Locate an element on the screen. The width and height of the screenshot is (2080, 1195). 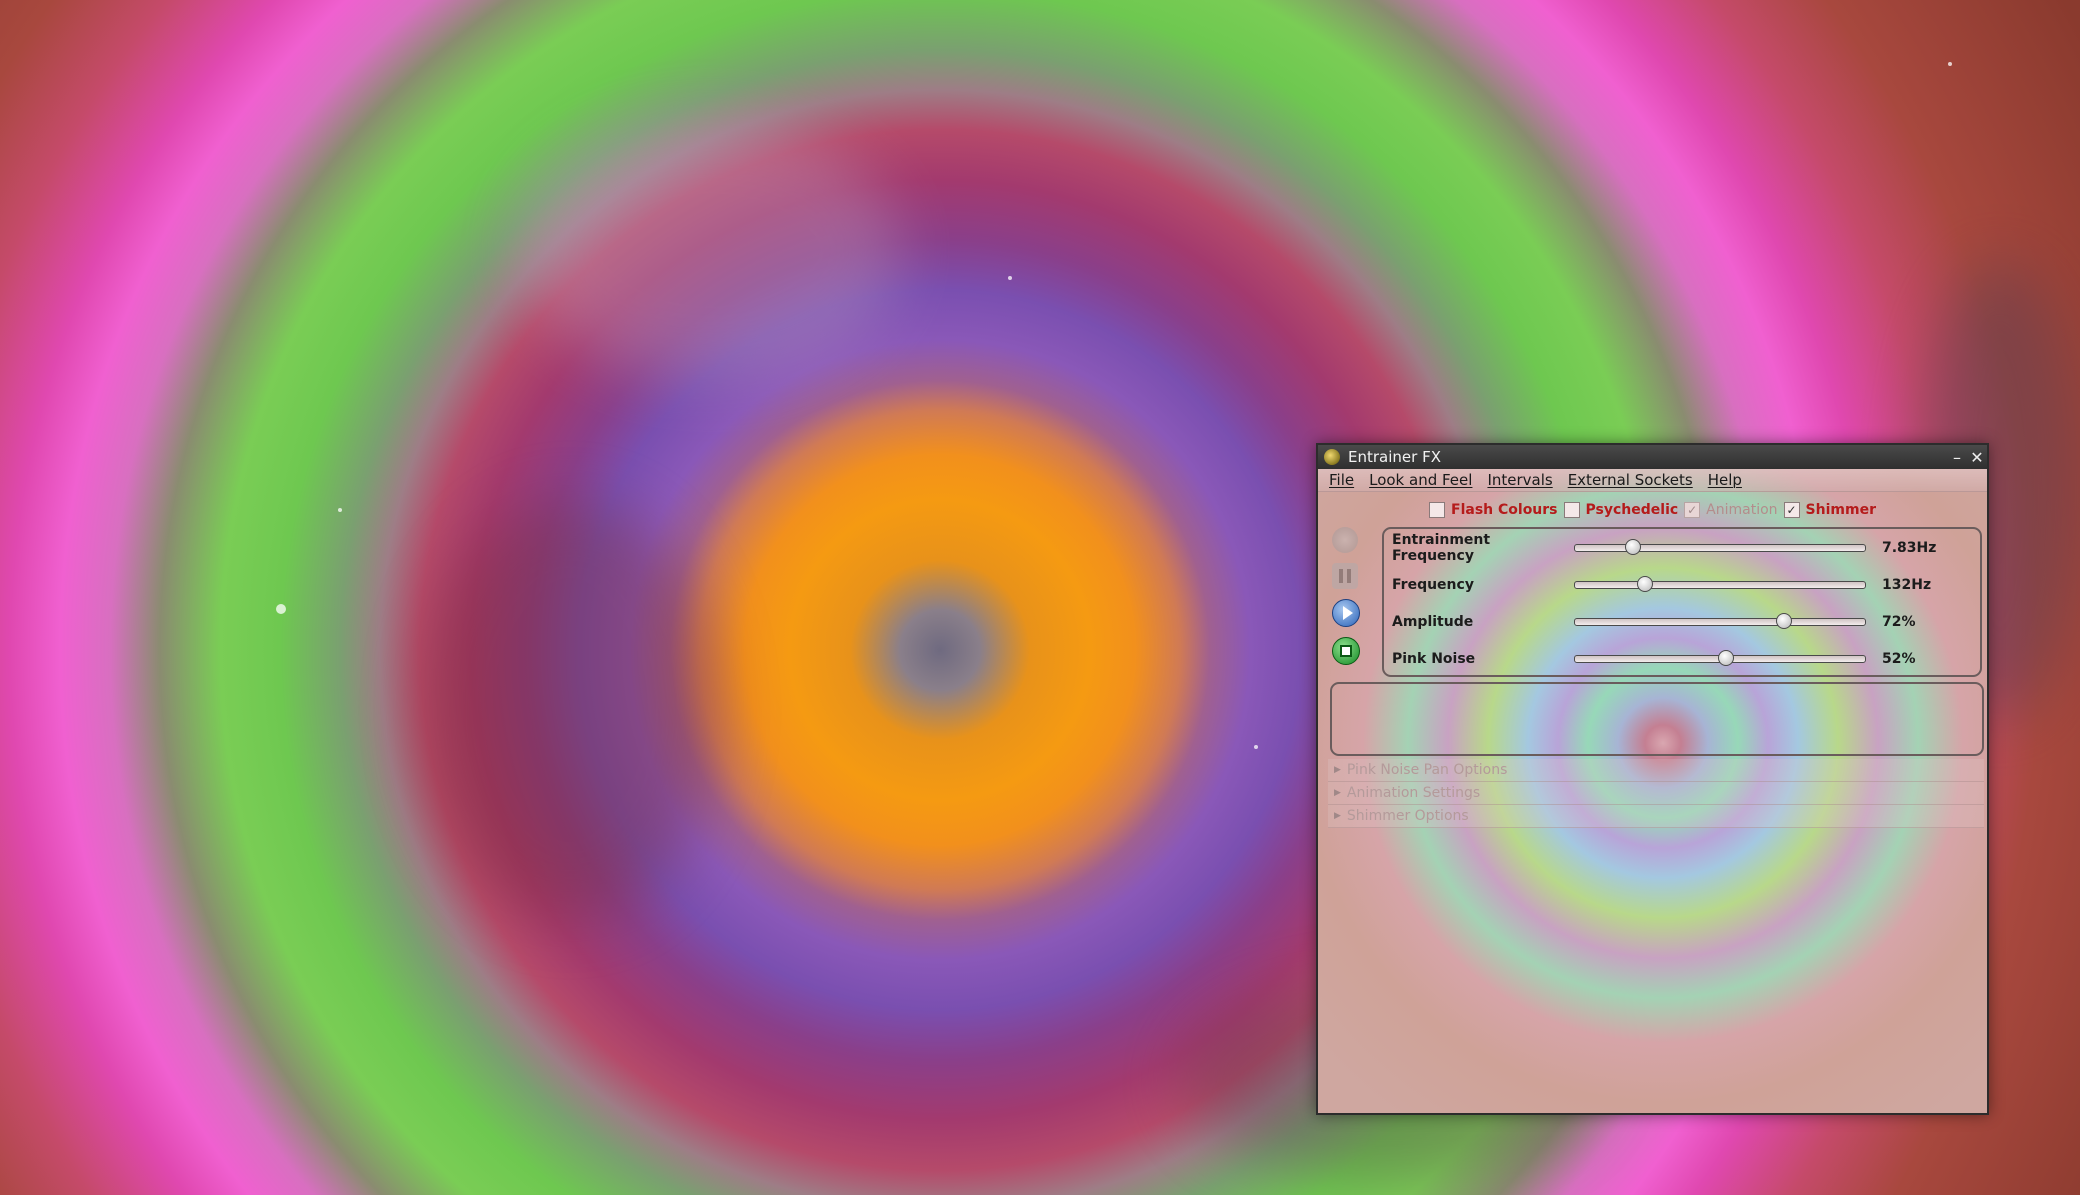
slider-label: Pink Noise is located at coordinates (1434, 659).